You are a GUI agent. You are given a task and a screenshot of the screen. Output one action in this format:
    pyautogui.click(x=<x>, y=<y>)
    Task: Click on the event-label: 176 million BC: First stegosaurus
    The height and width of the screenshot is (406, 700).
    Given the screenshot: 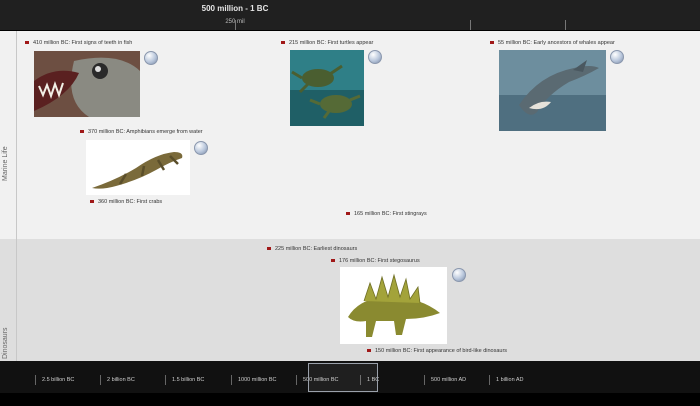 What is the action you would take?
    pyautogui.click(x=379, y=261)
    